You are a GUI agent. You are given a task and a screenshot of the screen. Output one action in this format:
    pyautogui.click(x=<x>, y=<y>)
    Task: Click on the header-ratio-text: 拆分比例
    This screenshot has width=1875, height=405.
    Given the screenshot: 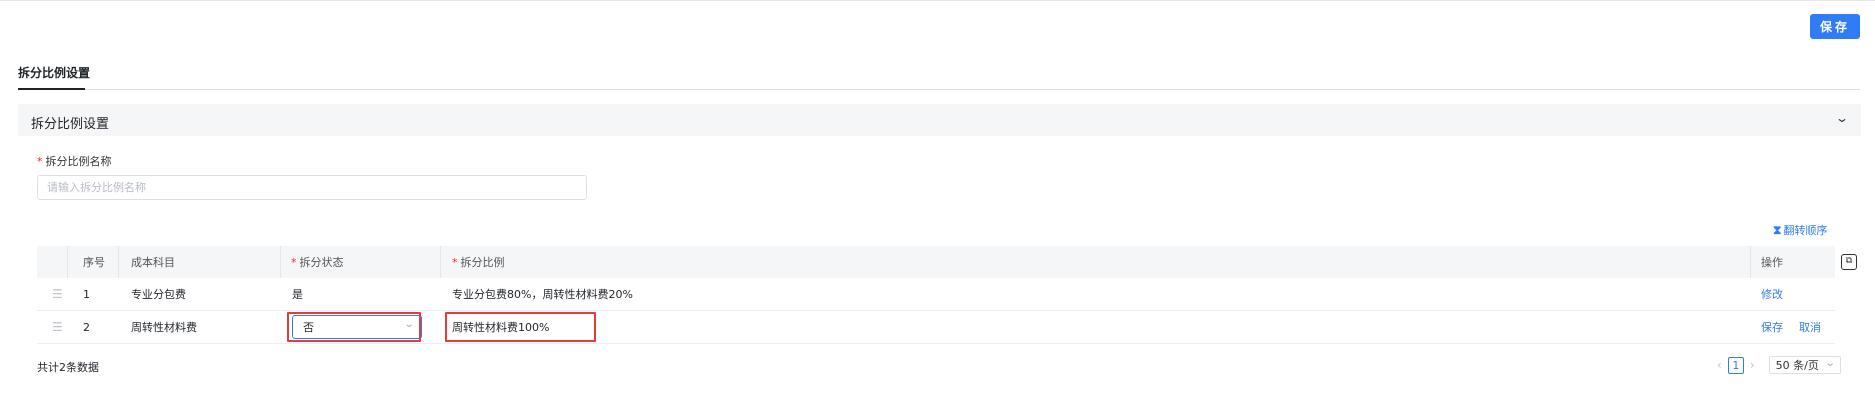 What is the action you would take?
    pyautogui.click(x=482, y=262)
    